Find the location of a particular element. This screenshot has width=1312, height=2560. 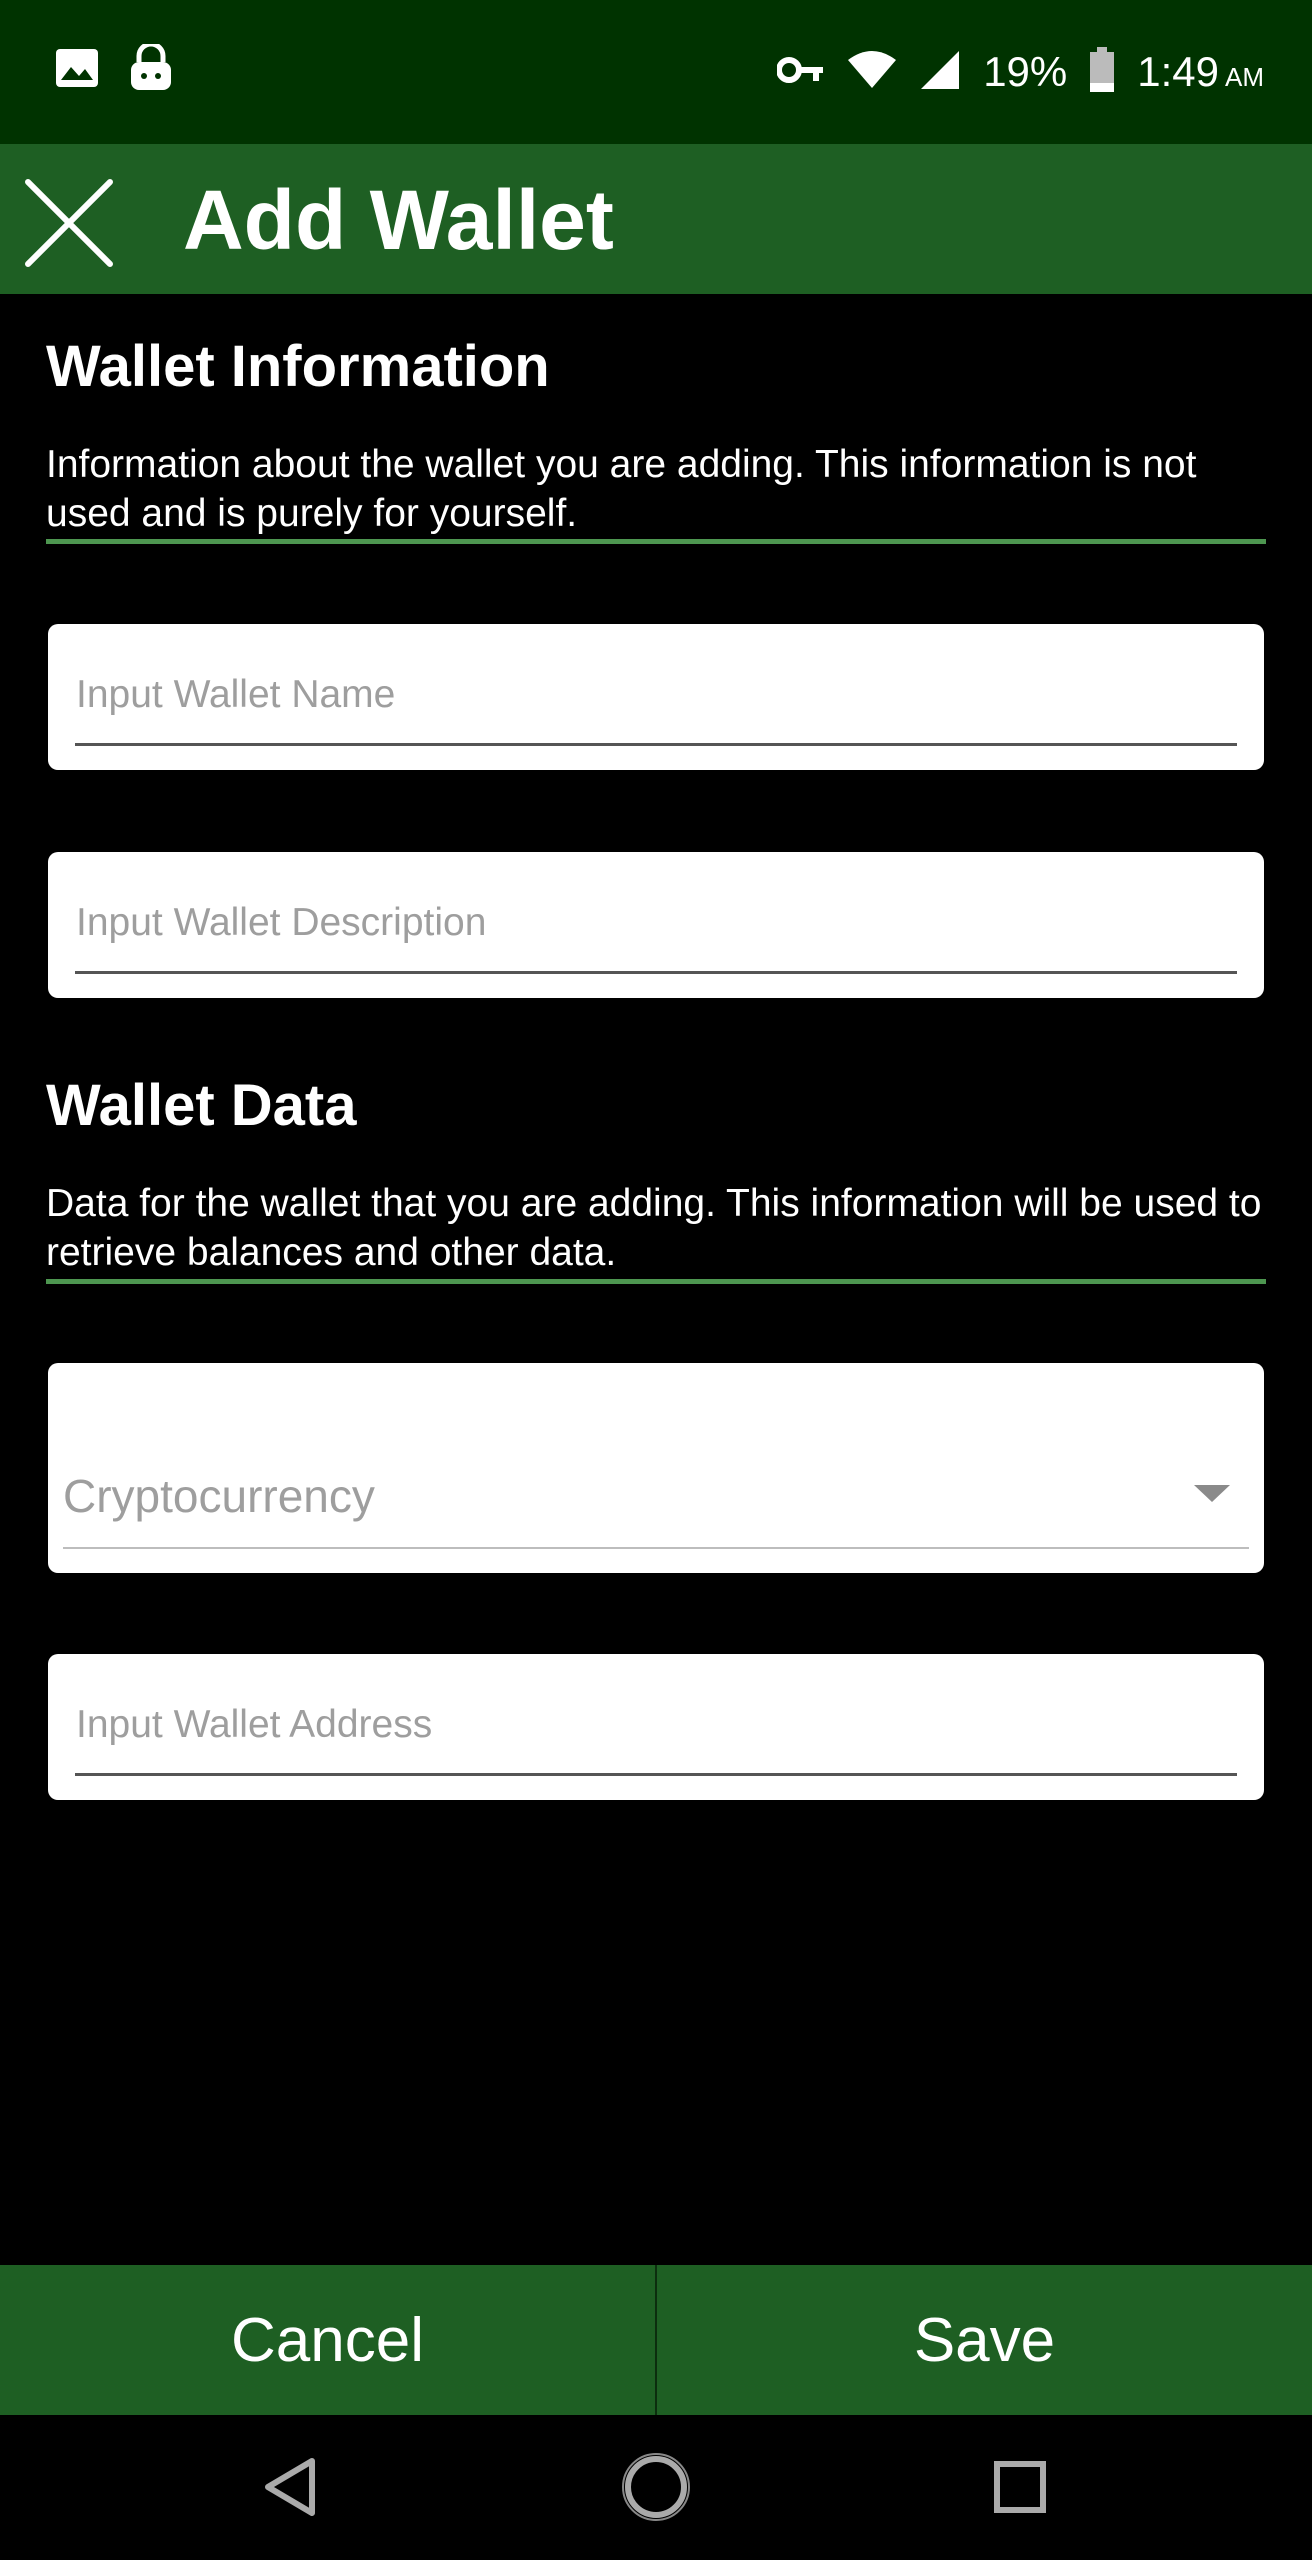

wallet-address-field is located at coordinates (656, 1727).